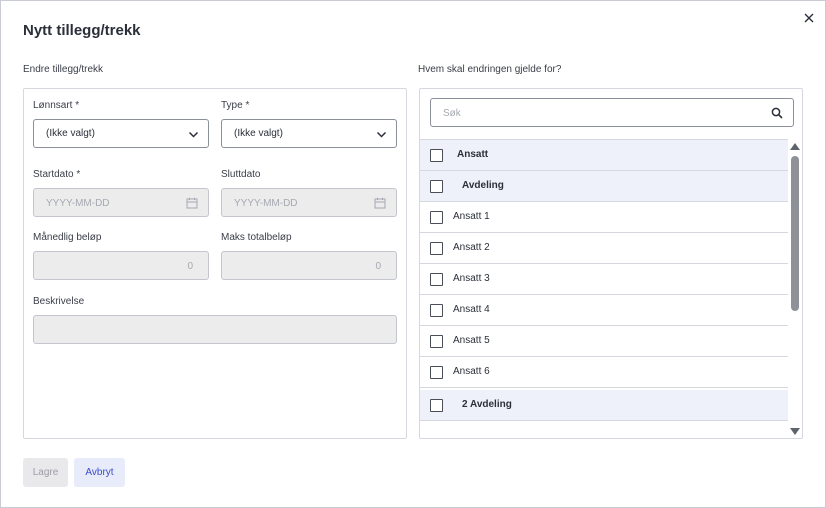  I want to click on maks-label: Maks totalbeløp, so click(256, 237).